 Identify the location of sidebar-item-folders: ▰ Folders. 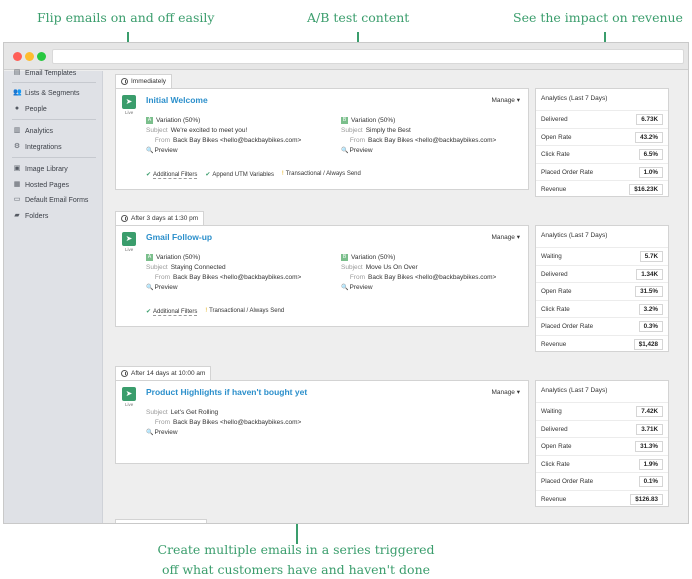
(30, 216).